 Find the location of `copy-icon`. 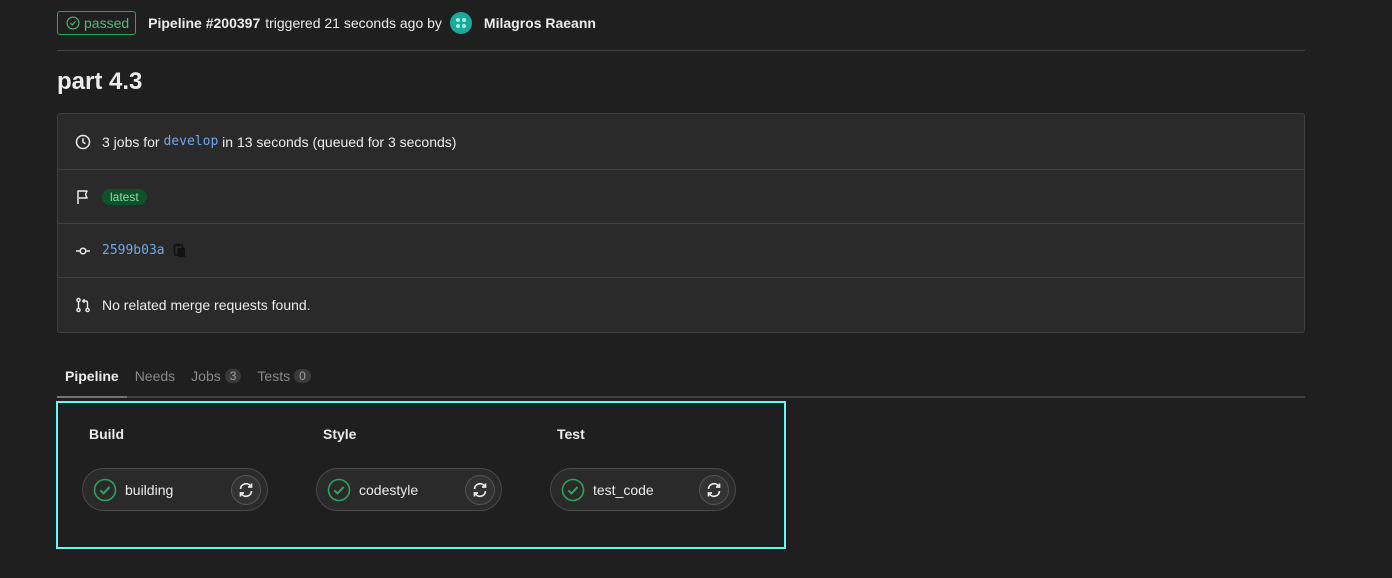

copy-icon is located at coordinates (180, 250).